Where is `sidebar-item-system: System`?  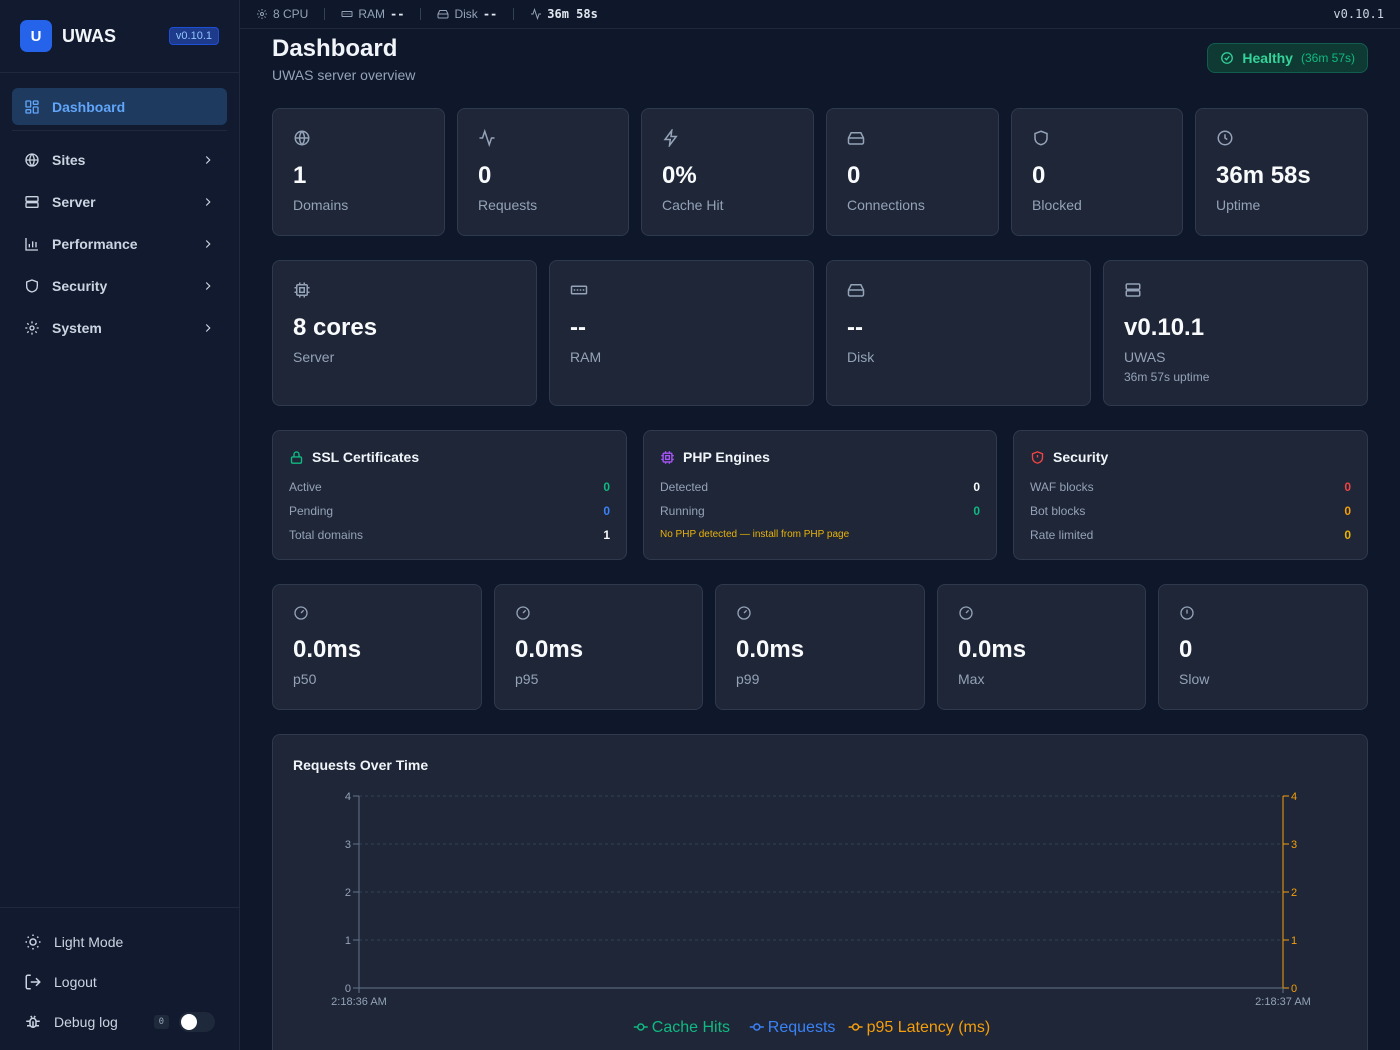
sidebar-item-system: System is located at coordinates (119, 327).